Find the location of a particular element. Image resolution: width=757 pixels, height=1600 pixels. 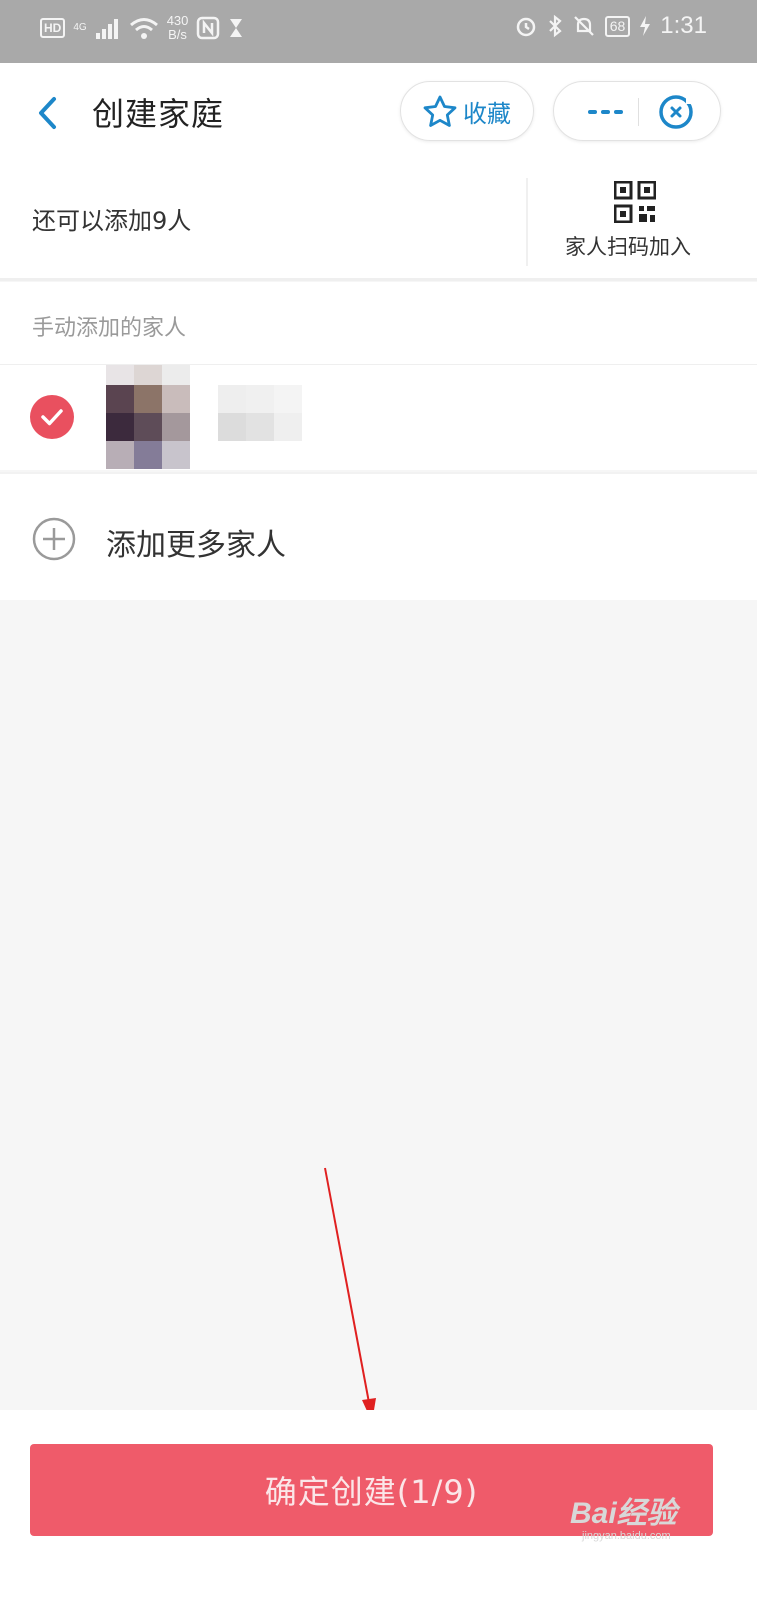

invite-row: 还可以添加9人 家人扫码加入 is located at coordinates (378, 222).